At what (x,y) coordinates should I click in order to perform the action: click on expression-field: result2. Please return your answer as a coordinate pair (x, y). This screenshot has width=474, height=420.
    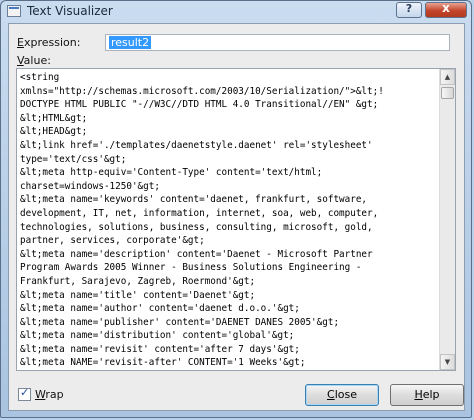
    Looking at the image, I should click on (277, 42).